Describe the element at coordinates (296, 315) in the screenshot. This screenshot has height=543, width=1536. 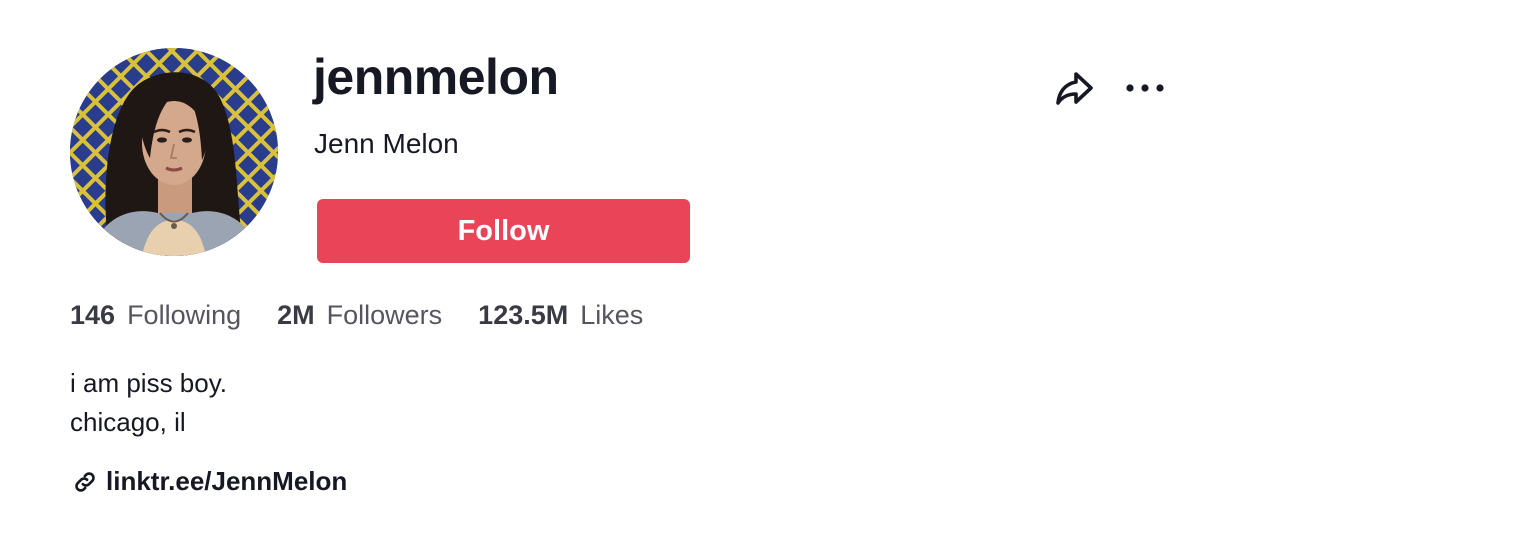
I see `stat-value: 2M` at that location.